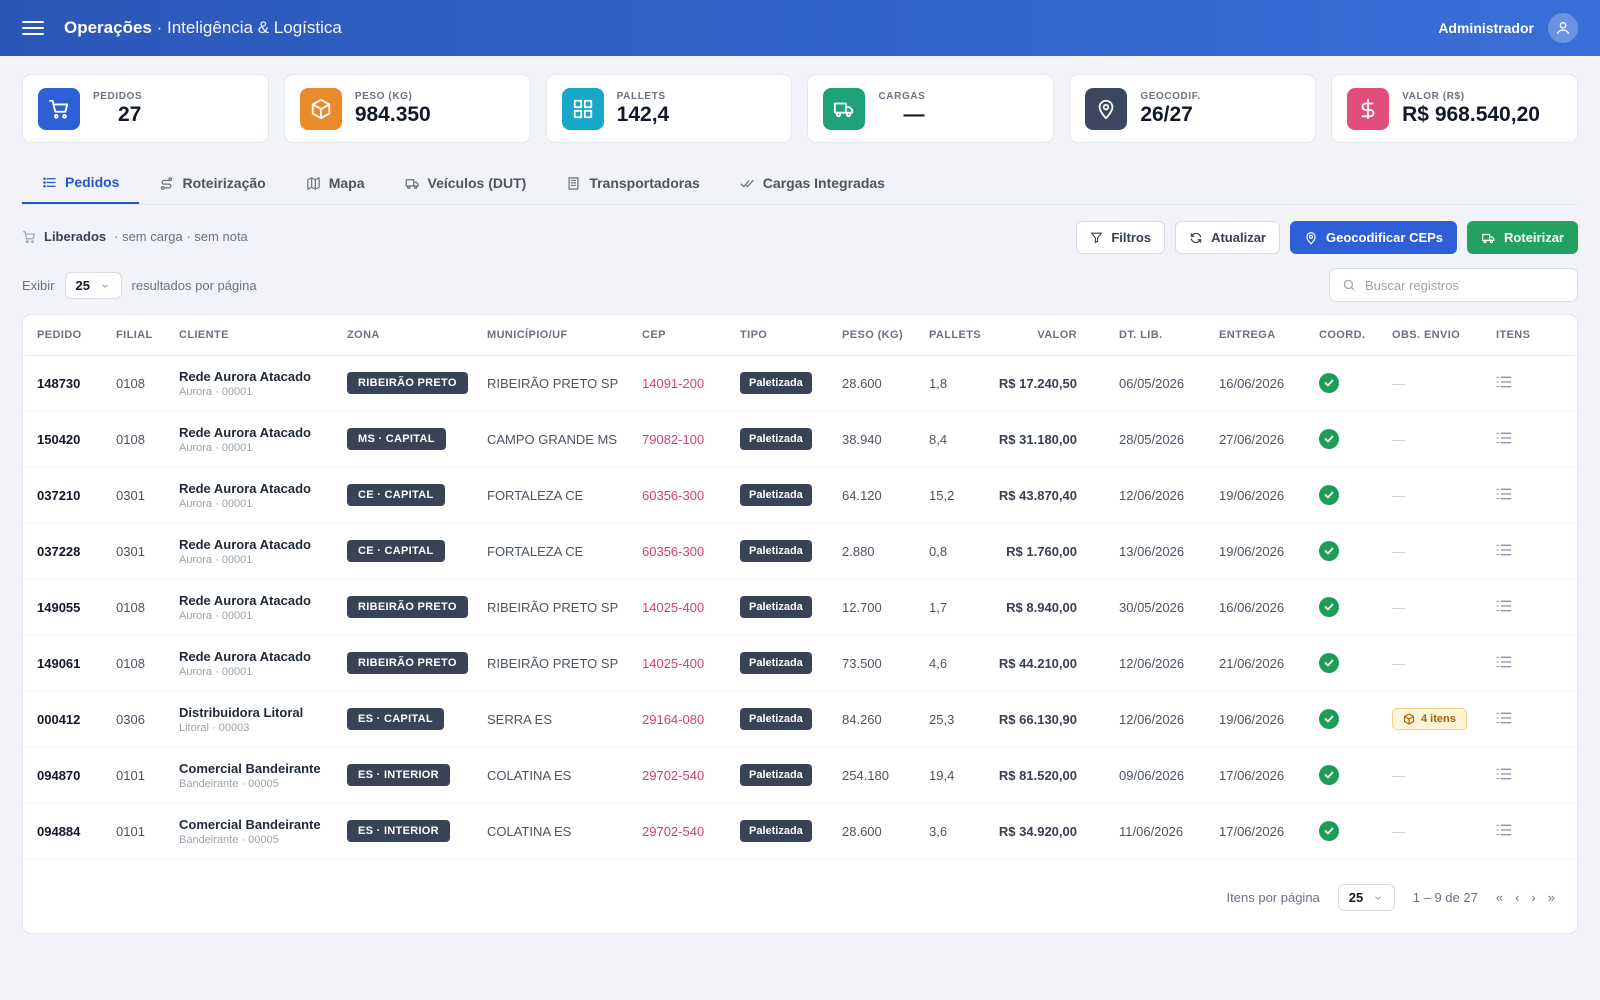 The height and width of the screenshot is (1000, 1600). Describe the element at coordinates (1522, 237) in the screenshot. I see `route-button: Roteirizar` at that location.